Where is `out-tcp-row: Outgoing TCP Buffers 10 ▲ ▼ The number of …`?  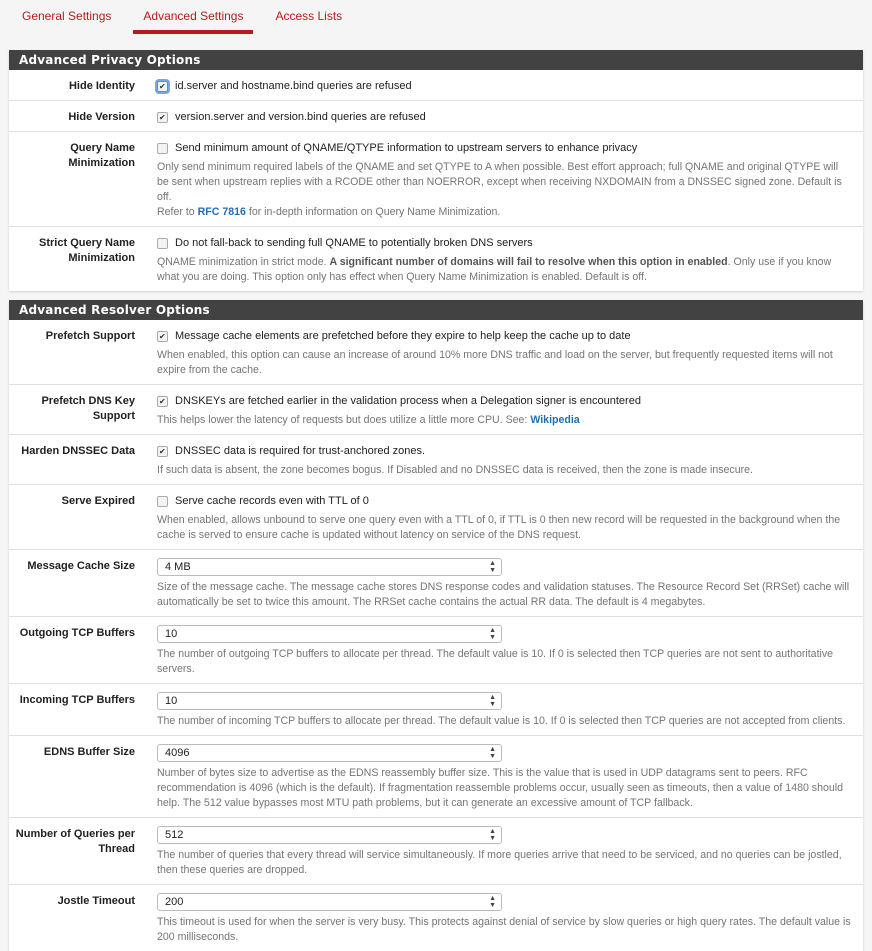
out-tcp-row: Outgoing TCP Buffers 10 ▲ ▼ The number of … is located at coordinates (436, 650).